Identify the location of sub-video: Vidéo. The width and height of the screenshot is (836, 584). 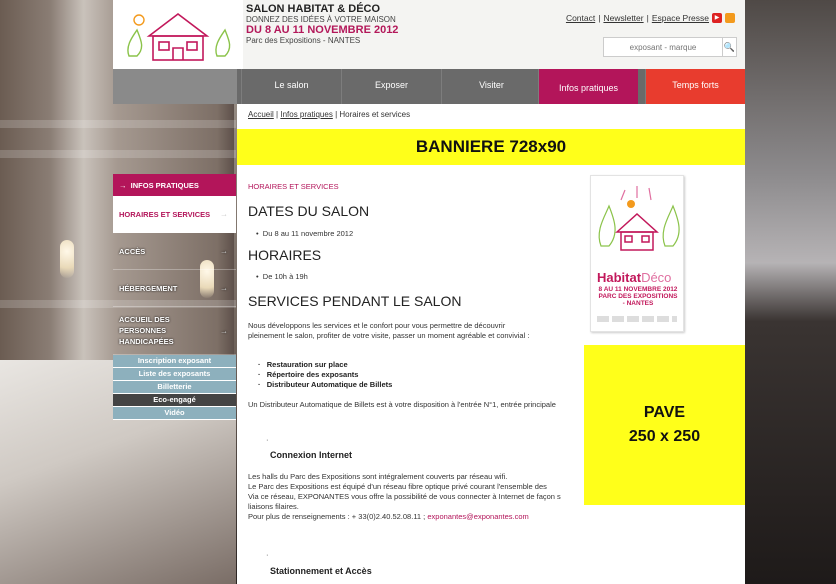
(174, 413).